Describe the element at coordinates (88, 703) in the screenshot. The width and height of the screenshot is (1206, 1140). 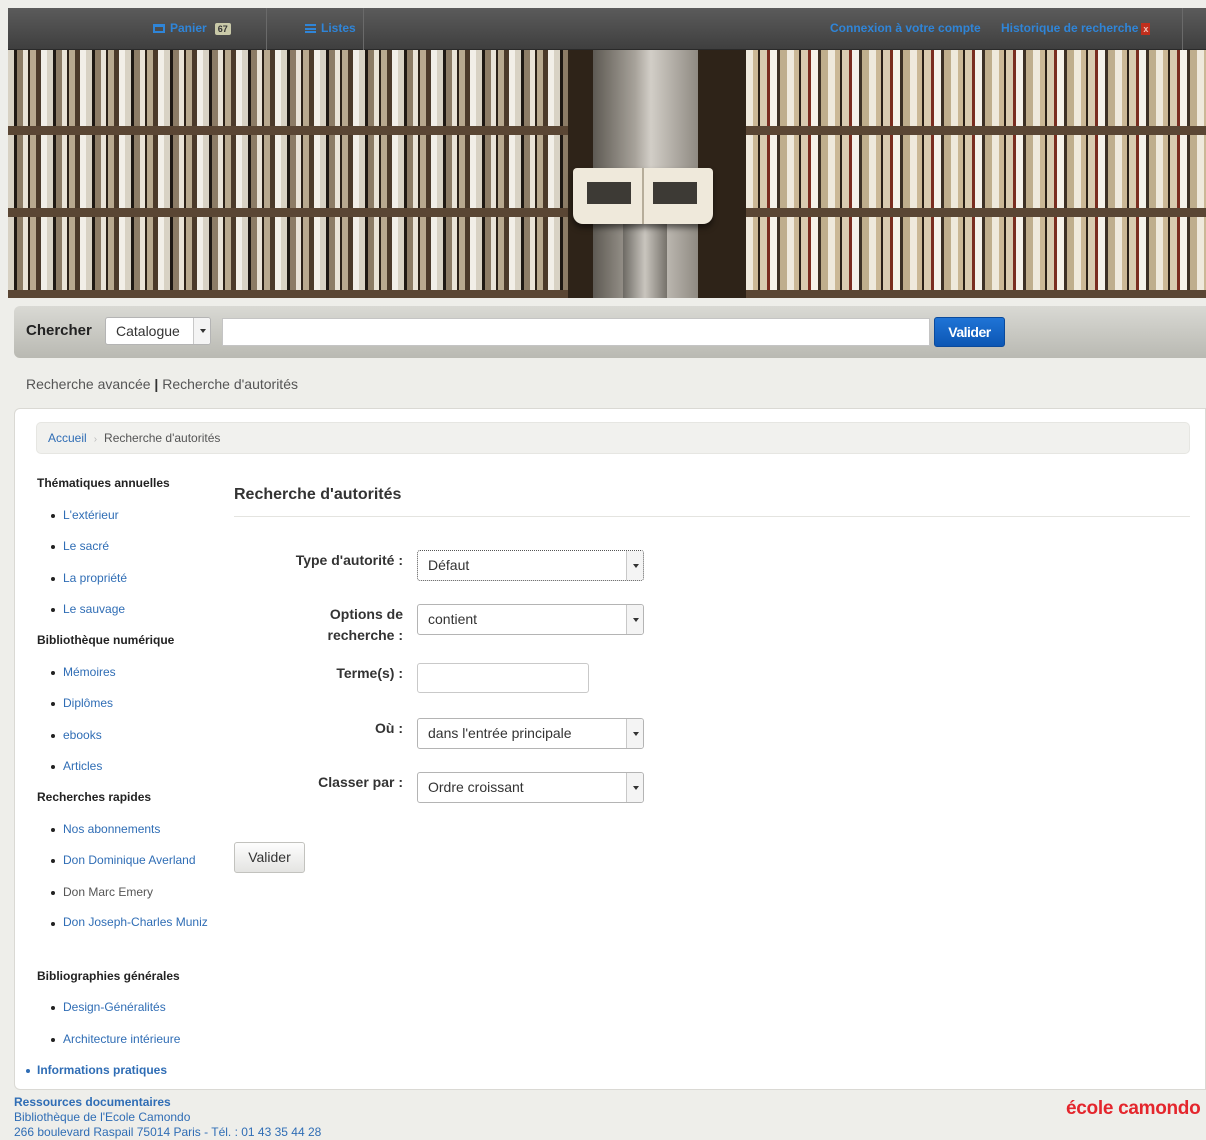
I see `sidebar-item: Diplômes` at that location.